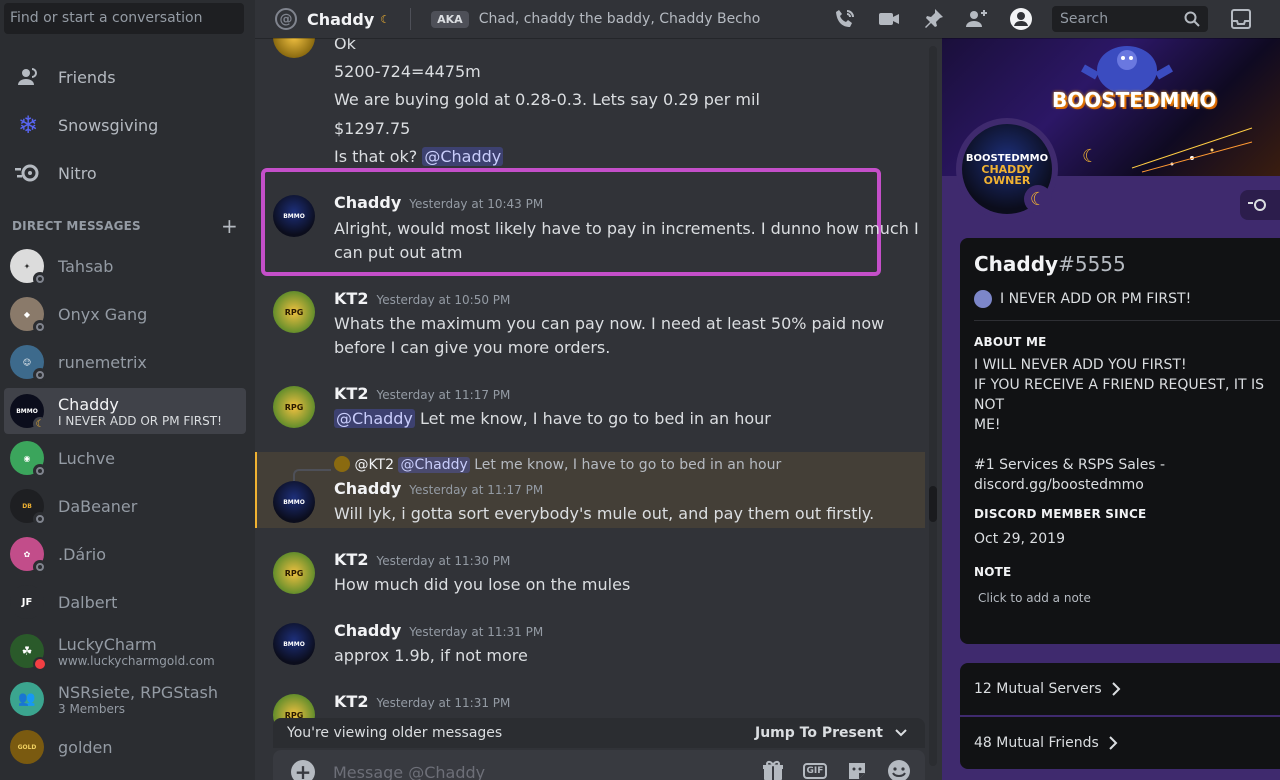 Image resolution: width=1280 pixels, height=780 pixels. What do you see at coordinates (1260, 205) in the screenshot?
I see `profile-badges` at bounding box center [1260, 205].